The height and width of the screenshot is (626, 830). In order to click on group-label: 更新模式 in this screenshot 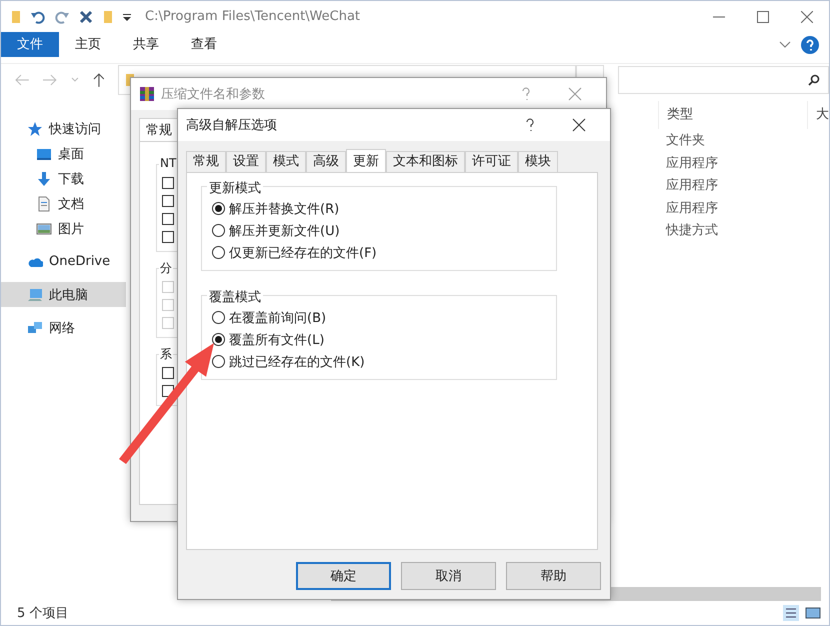, I will do `click(235, 188)`.